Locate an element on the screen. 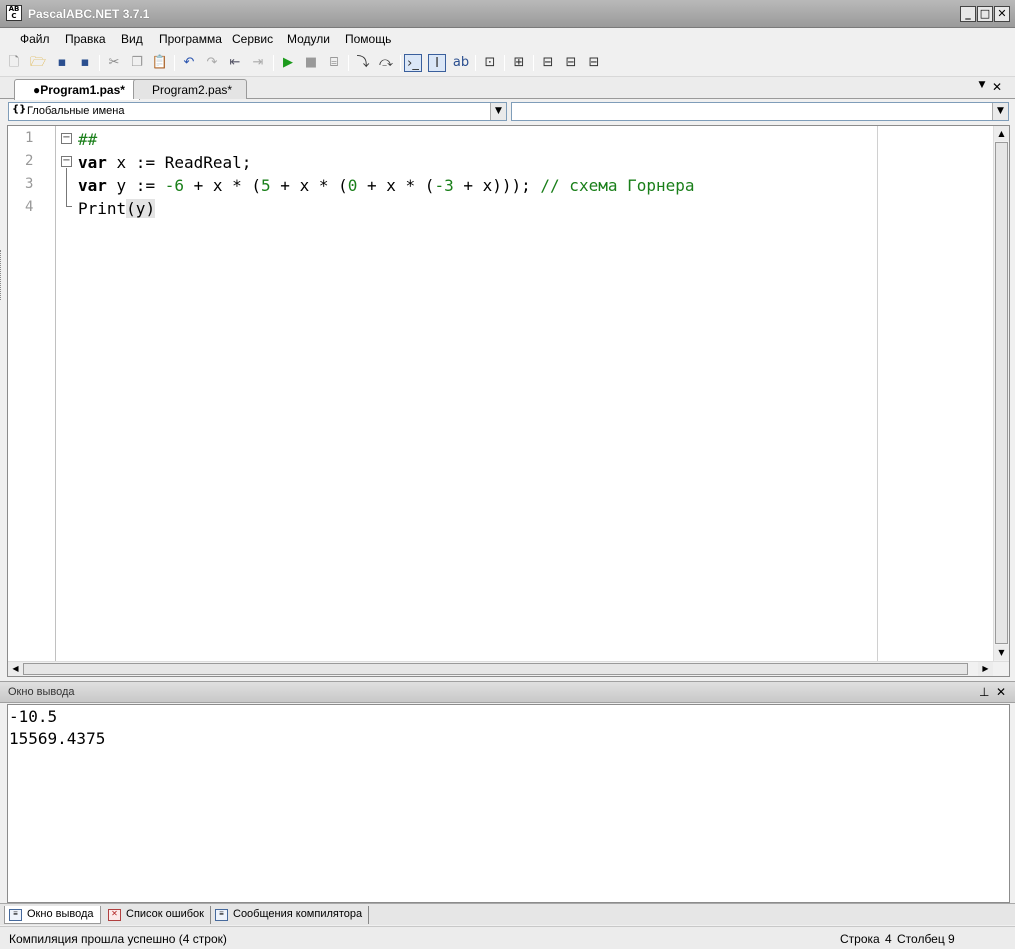 The height and width of the screenshot is (949, 1015). line-number: 4 is located at coordinates (29, 207).